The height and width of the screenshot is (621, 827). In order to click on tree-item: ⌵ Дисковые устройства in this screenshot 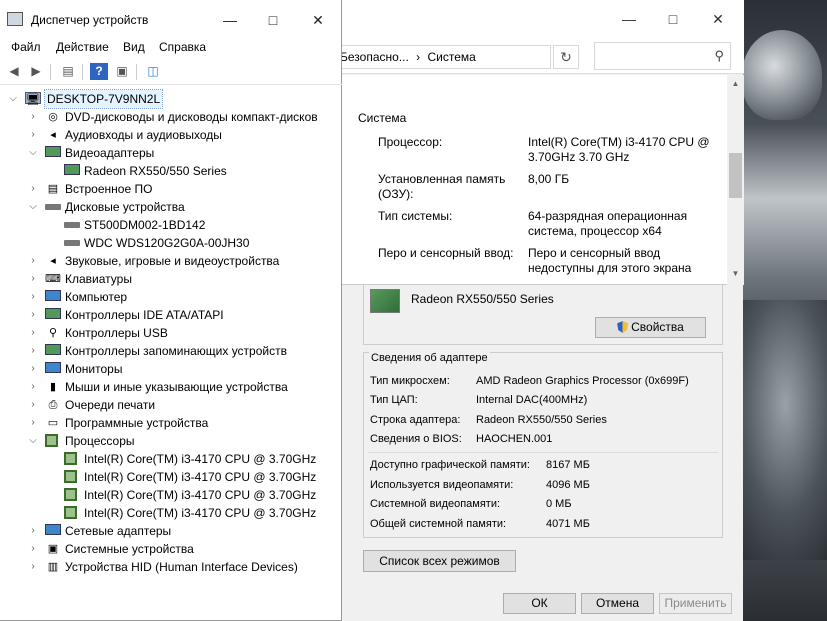, I will do `click(171, 207)`.